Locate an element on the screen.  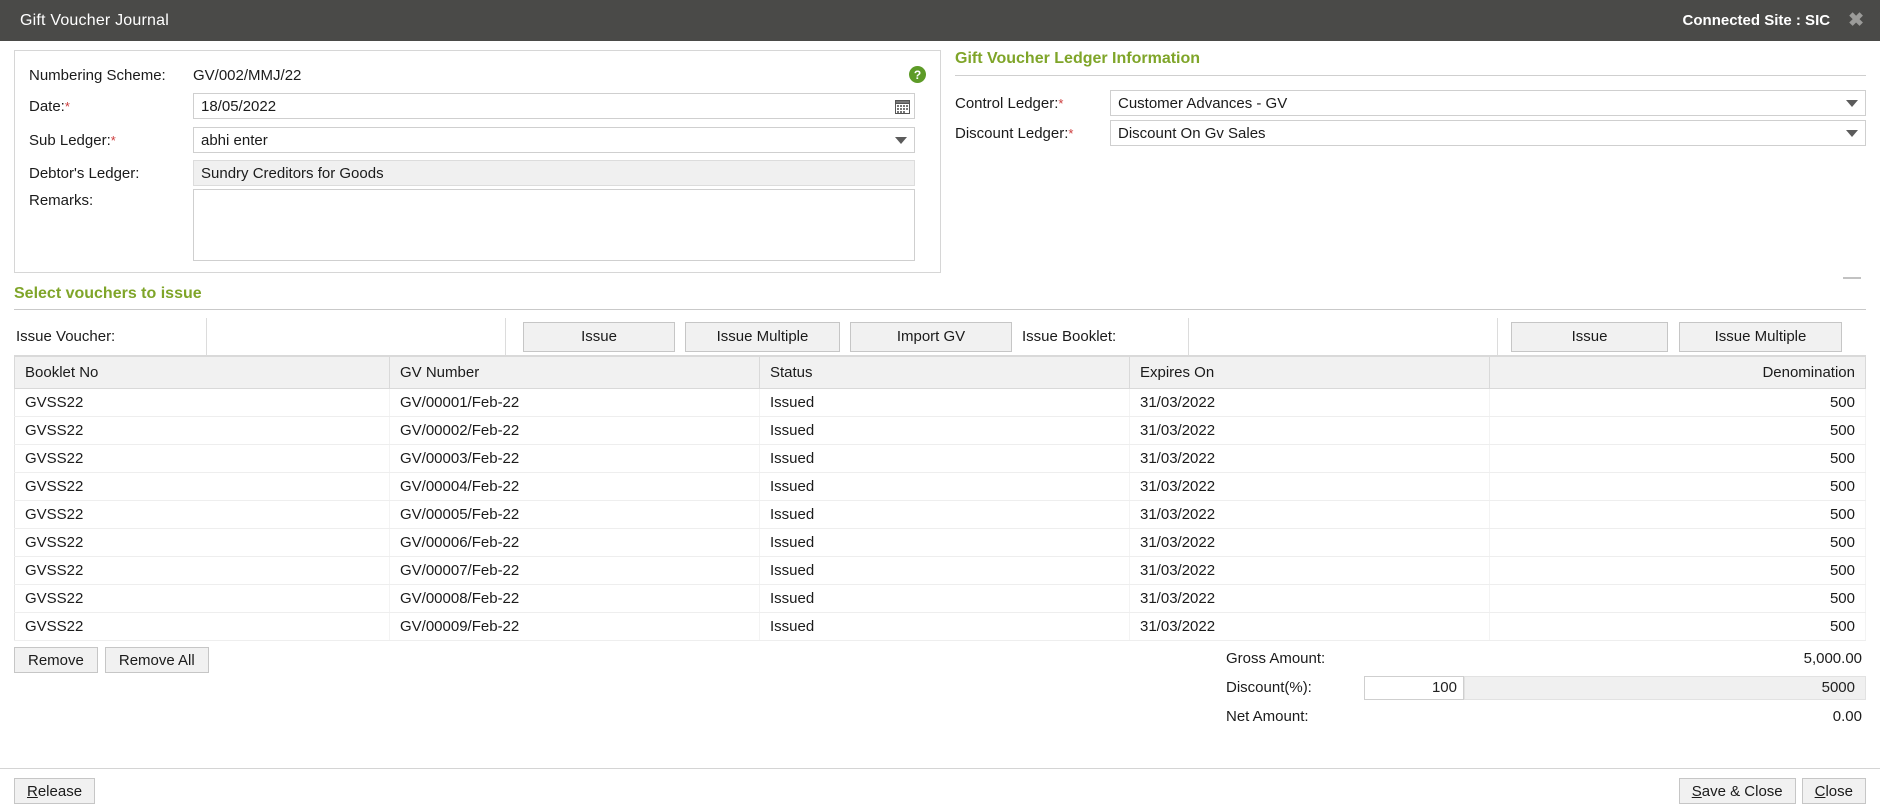
issue-booklet-input is located at coordinates (1343, 336).